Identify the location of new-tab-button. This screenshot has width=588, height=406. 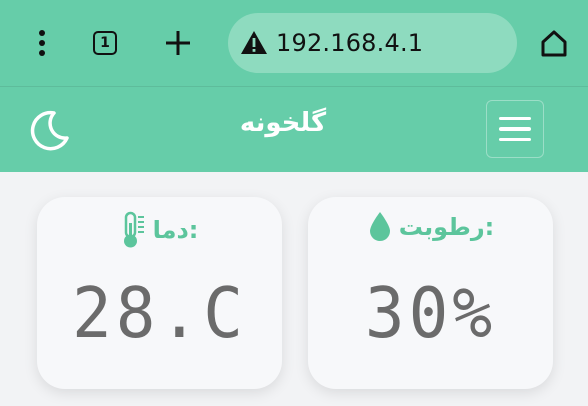
(178, 43).